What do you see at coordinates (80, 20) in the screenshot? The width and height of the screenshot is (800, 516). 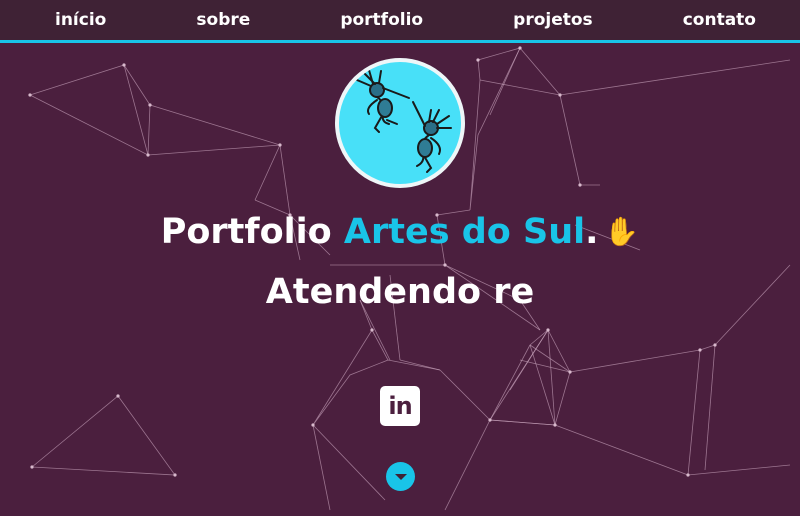 I see `nav-link-inicio: início` at bounding box center [80, 20].